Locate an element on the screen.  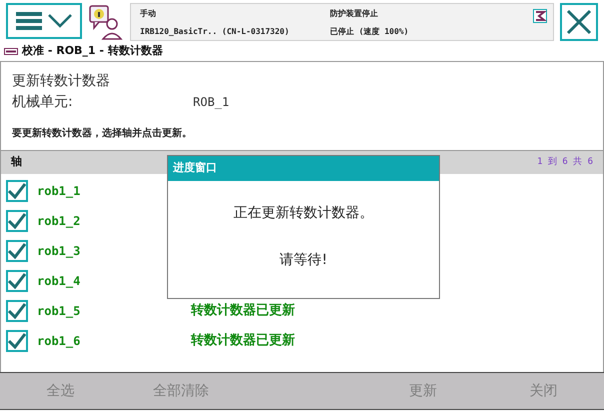
info-person-icon is located at coordinates (106, 22).